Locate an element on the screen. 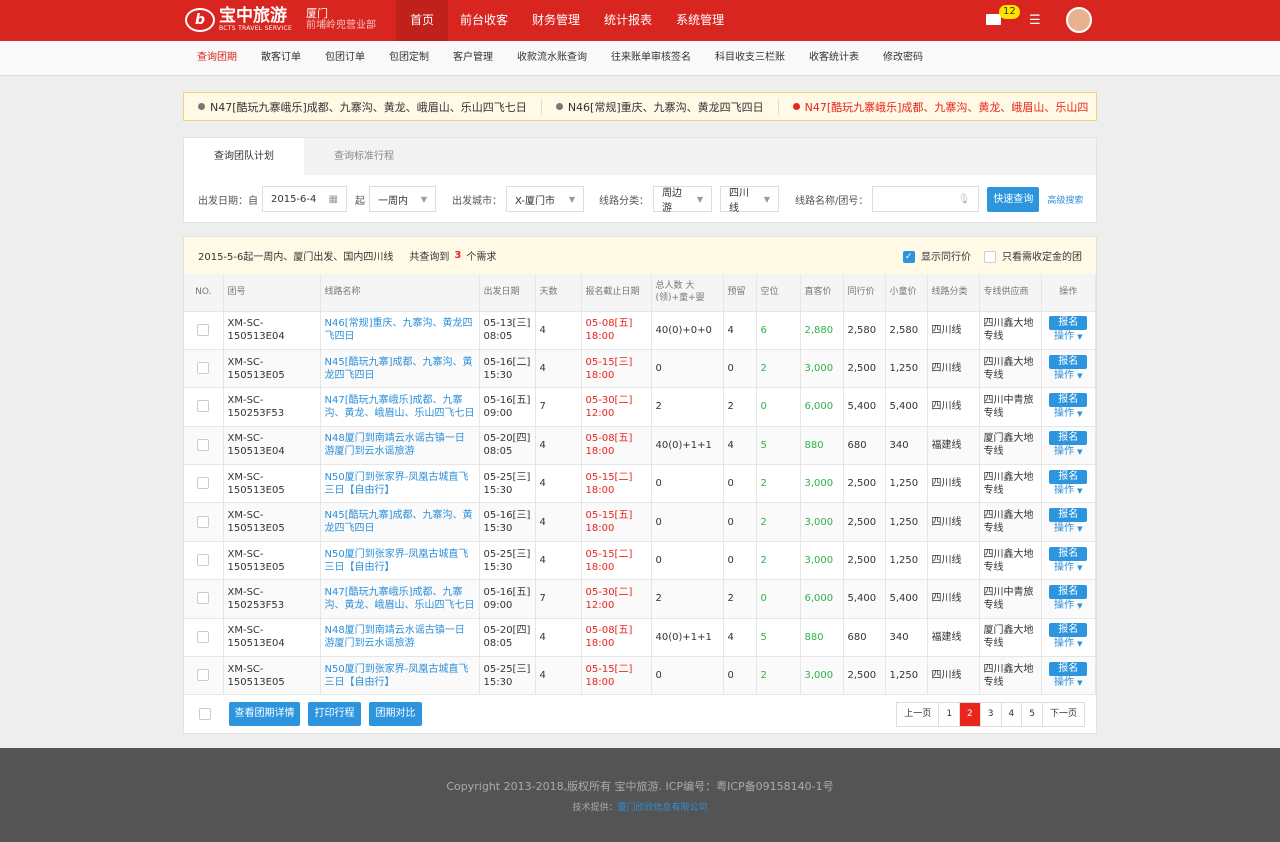 This screenshot has height=842, width=1280. table-footer: 查看团期详情 打印行程 团期对比 上一页 1 2 3 4 5 下一页 is located at coordinates (640, 713).